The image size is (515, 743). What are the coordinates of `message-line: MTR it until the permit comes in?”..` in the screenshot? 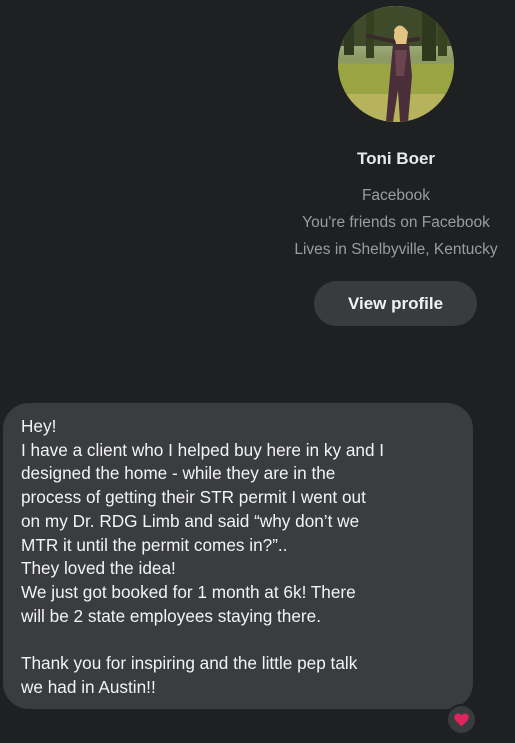 It's located at (154, 544).